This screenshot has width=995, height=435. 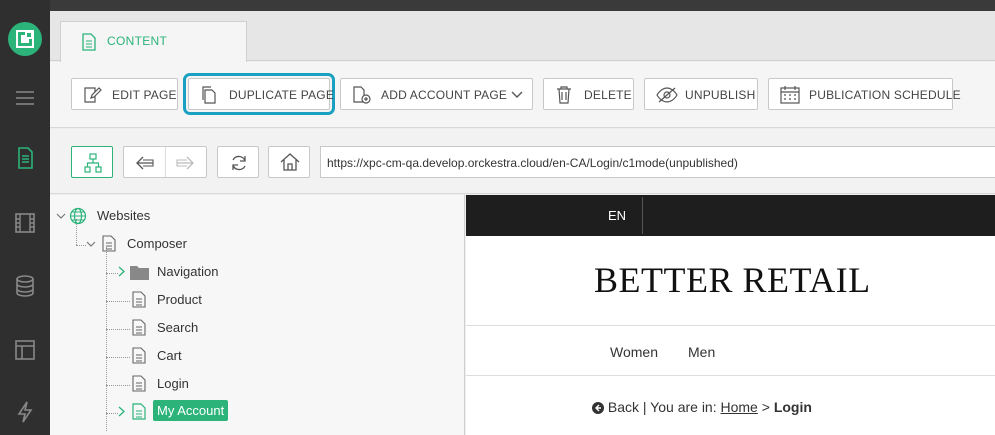 What do you see at coordinates (178, 327) in the screenshot?
I see `tree-label: Search` at bounding box center [178, 327].